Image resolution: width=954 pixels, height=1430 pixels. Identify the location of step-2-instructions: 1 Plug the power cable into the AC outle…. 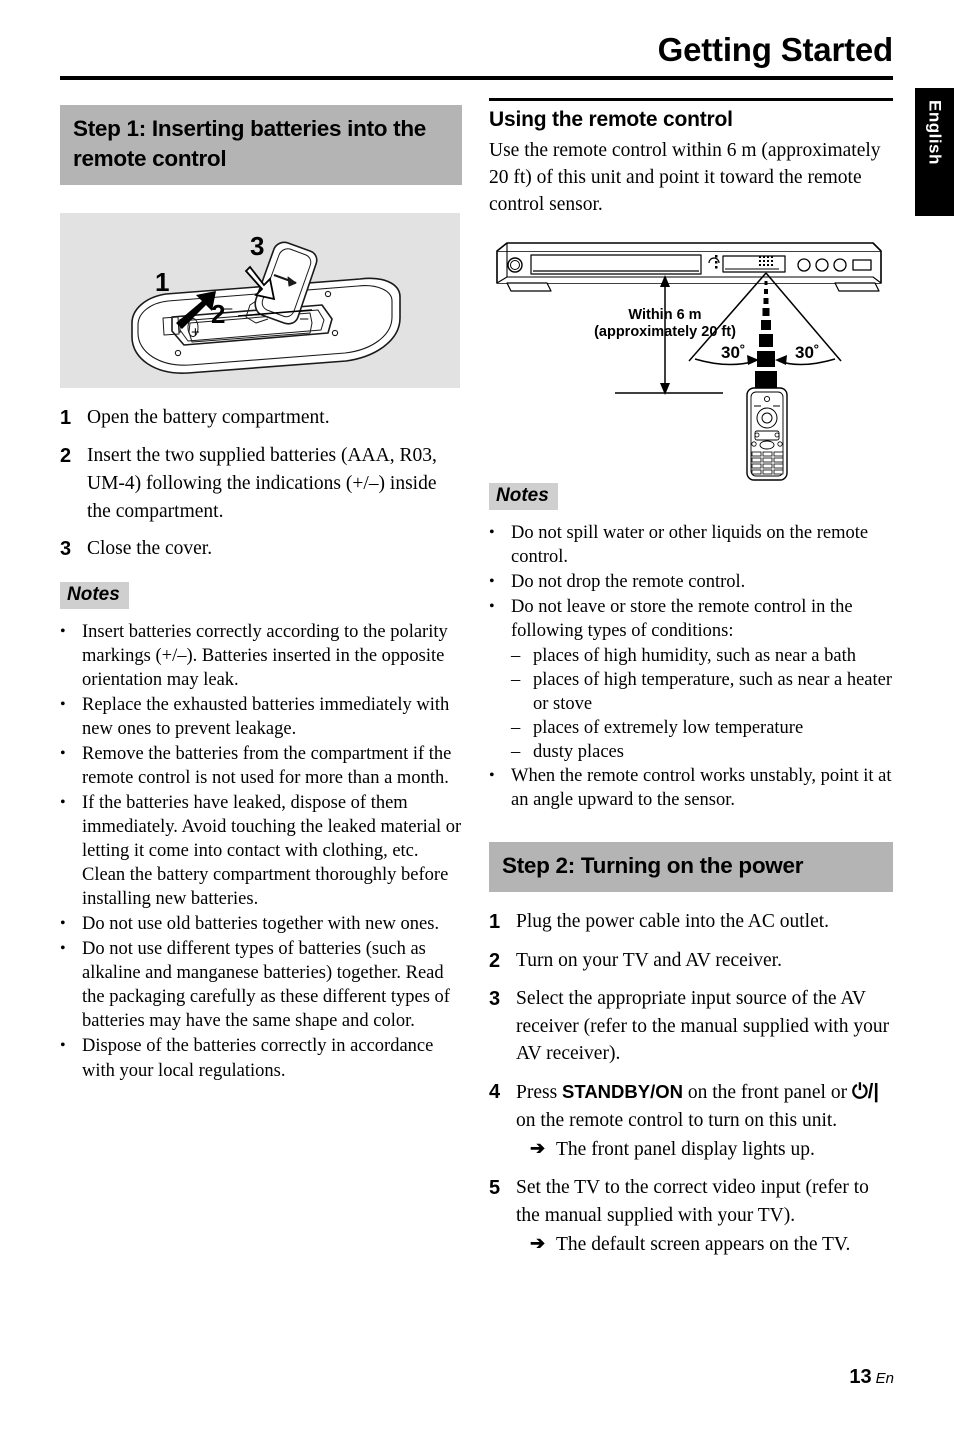
(691, 1083).